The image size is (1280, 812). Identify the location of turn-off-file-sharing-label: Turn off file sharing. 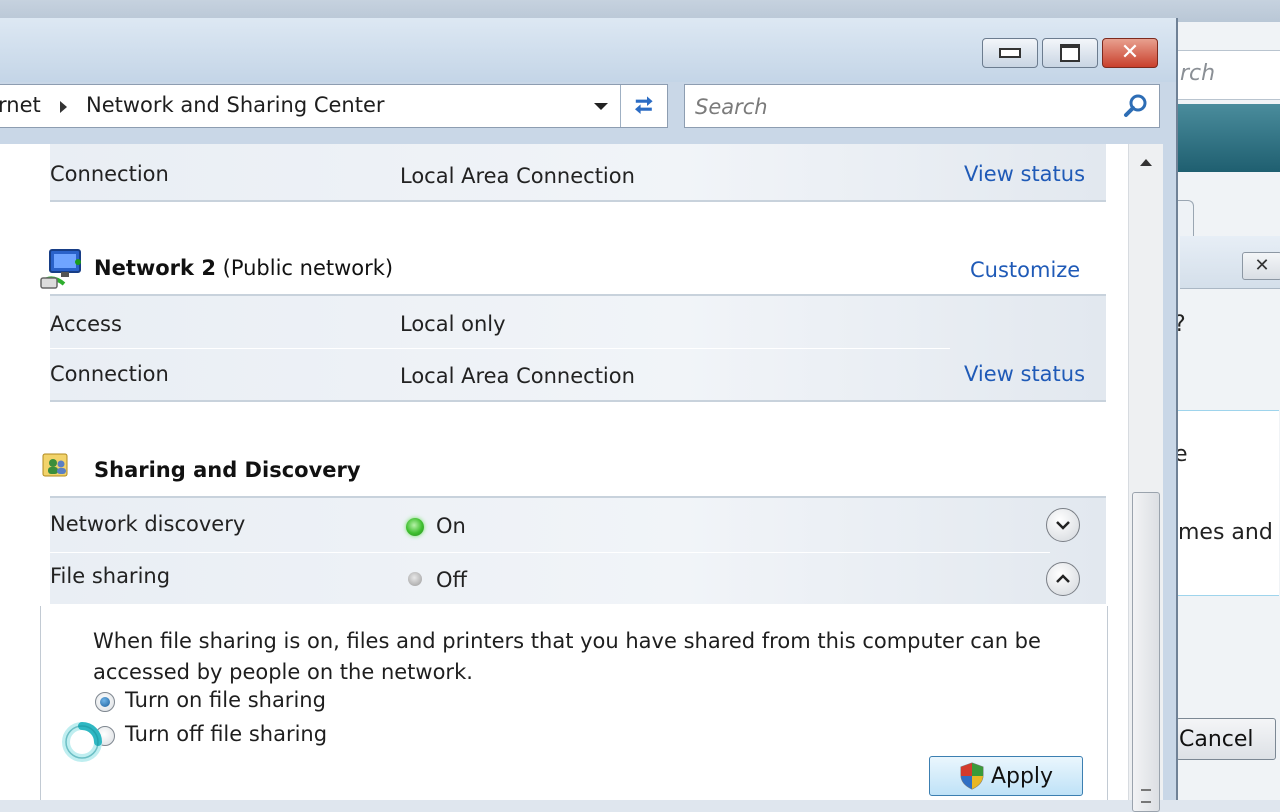
(226, 734).